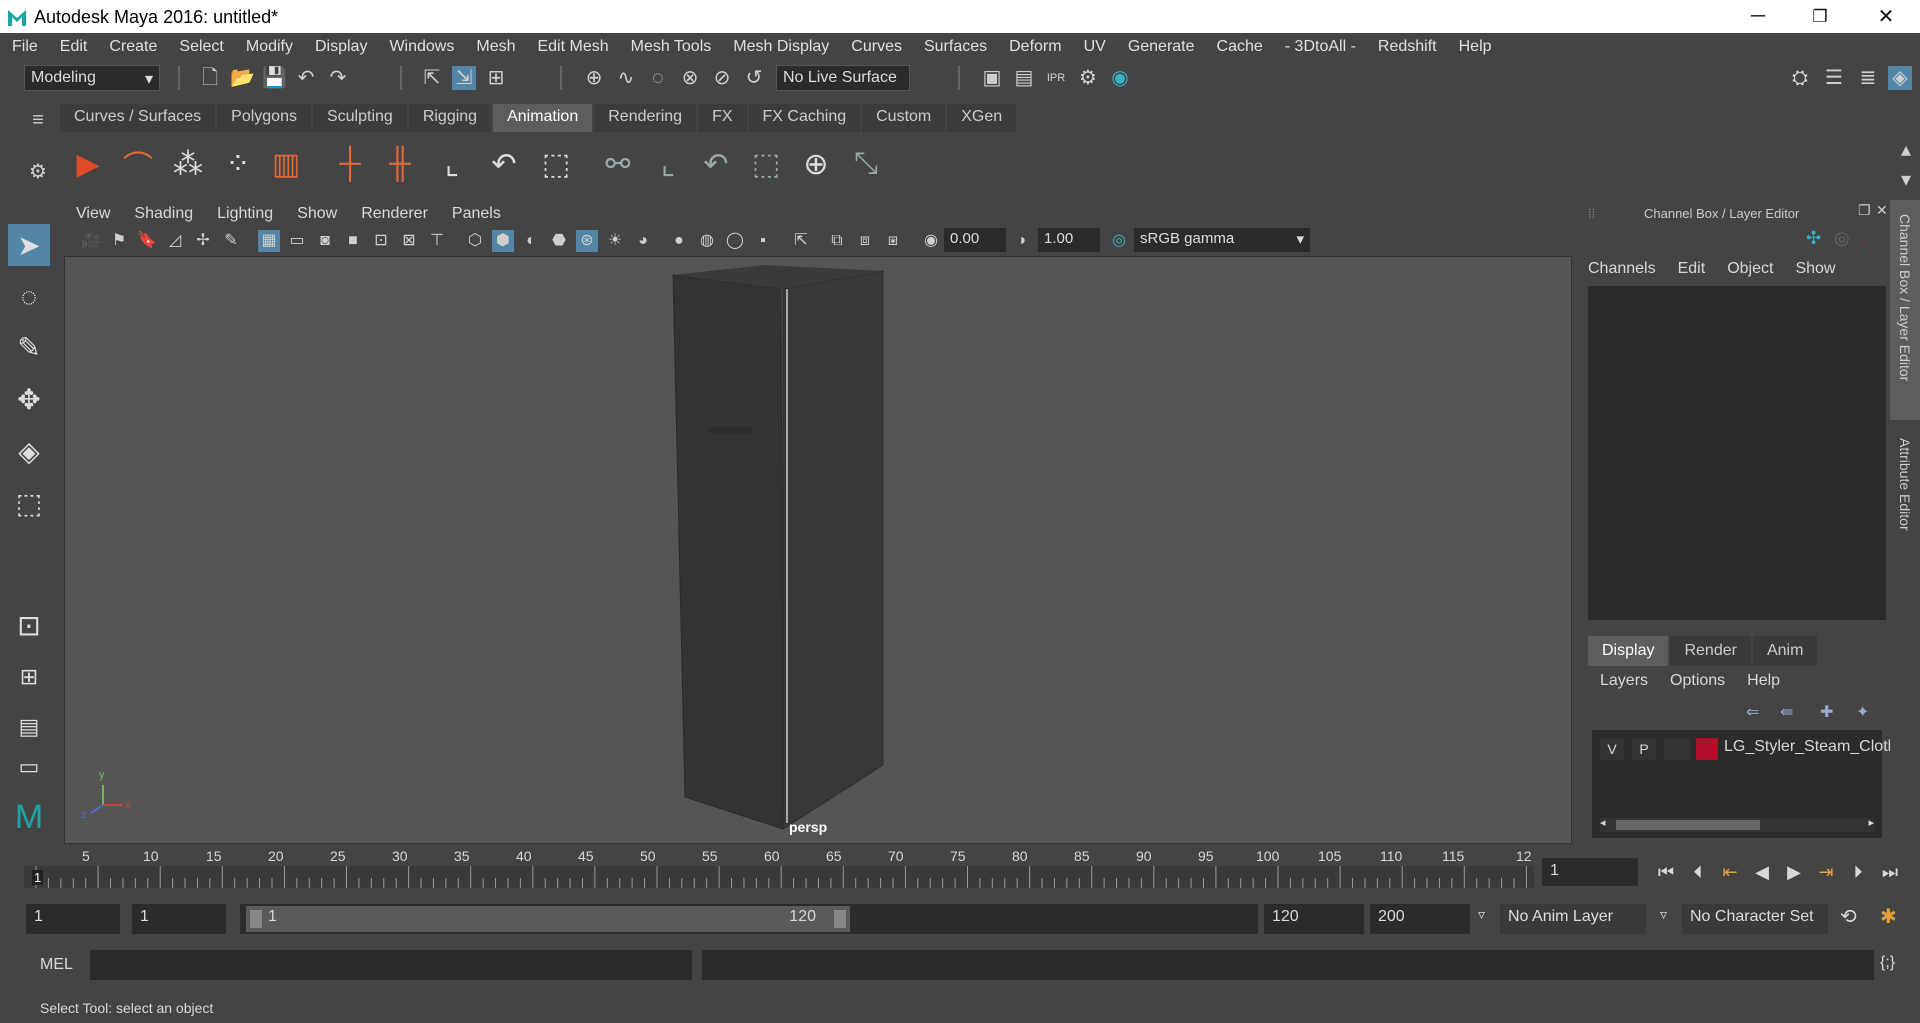  I want to click on playback-end-field: 120, so click(1314, 919).